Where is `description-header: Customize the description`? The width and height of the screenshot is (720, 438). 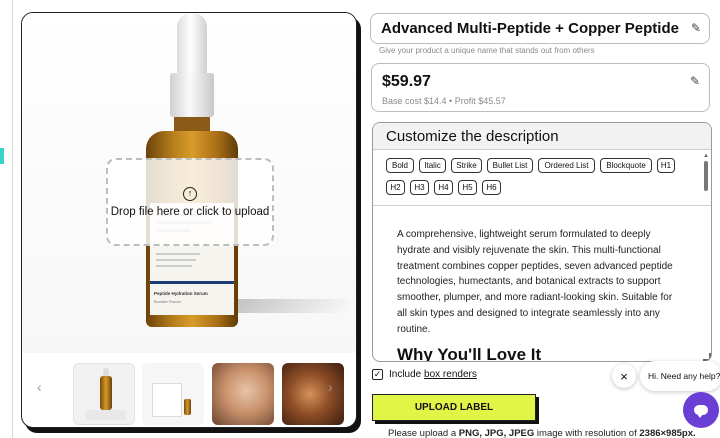
description-header: Customize the description is located at coordinates (542, 136).